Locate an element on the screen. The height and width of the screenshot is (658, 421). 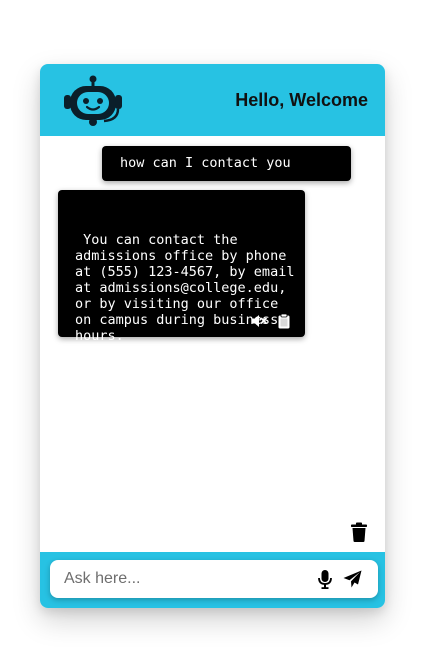
send-icon is located at coordinates (352, 579).